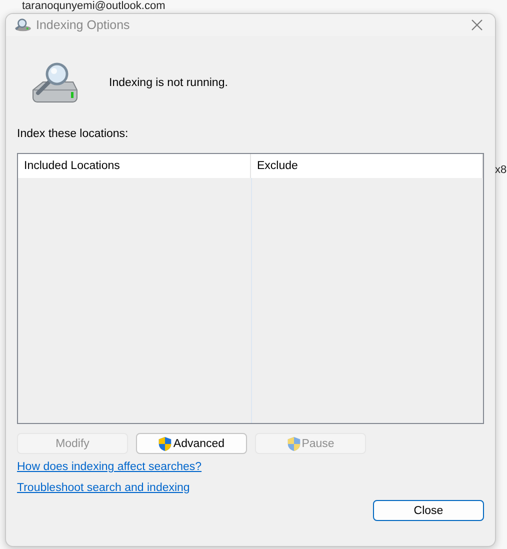 Image resolution: width=507 pixels, height=549 pixels. I want to click on column-header: Exclude, so click(367, 166).